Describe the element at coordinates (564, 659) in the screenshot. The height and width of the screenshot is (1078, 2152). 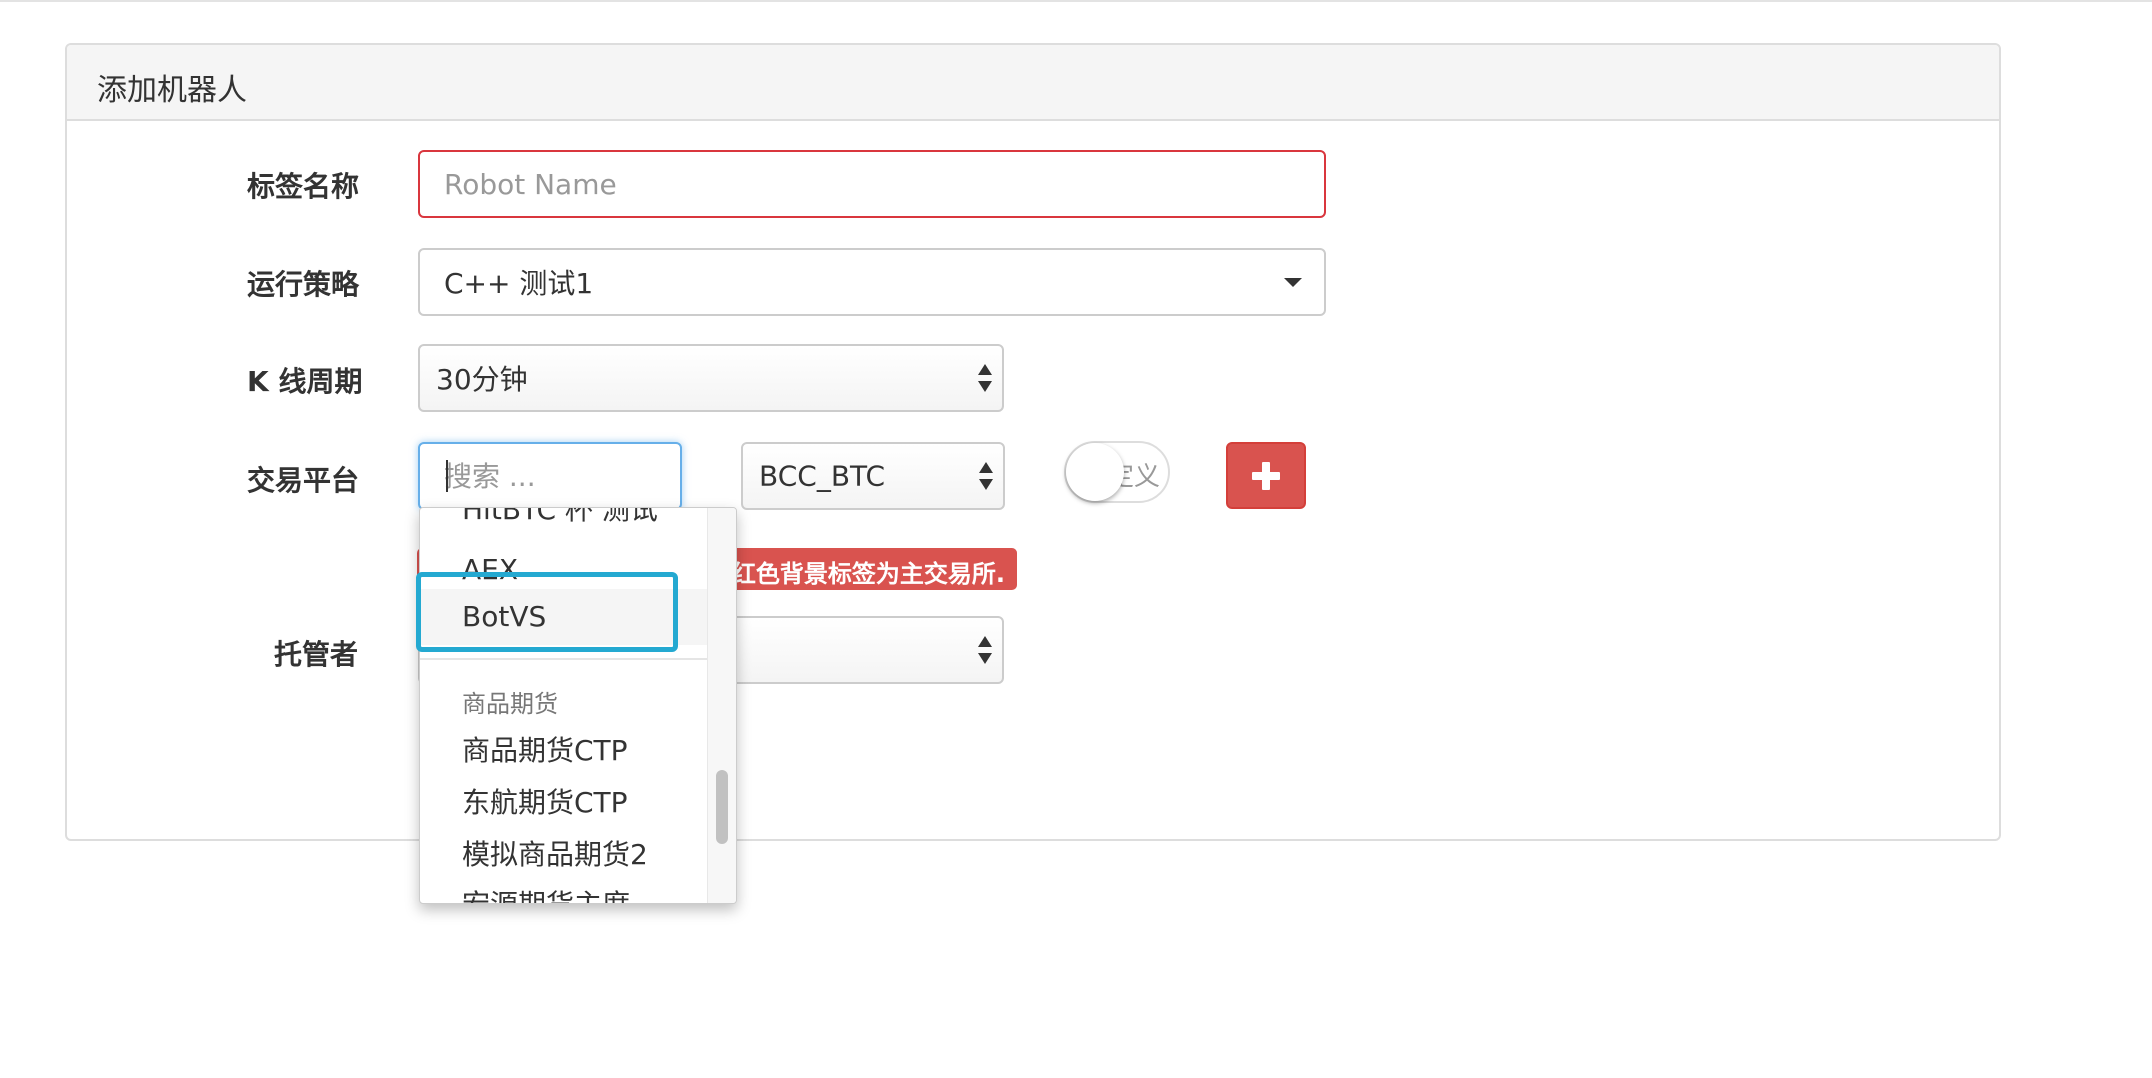
I see `dropdown-divider` at that location.